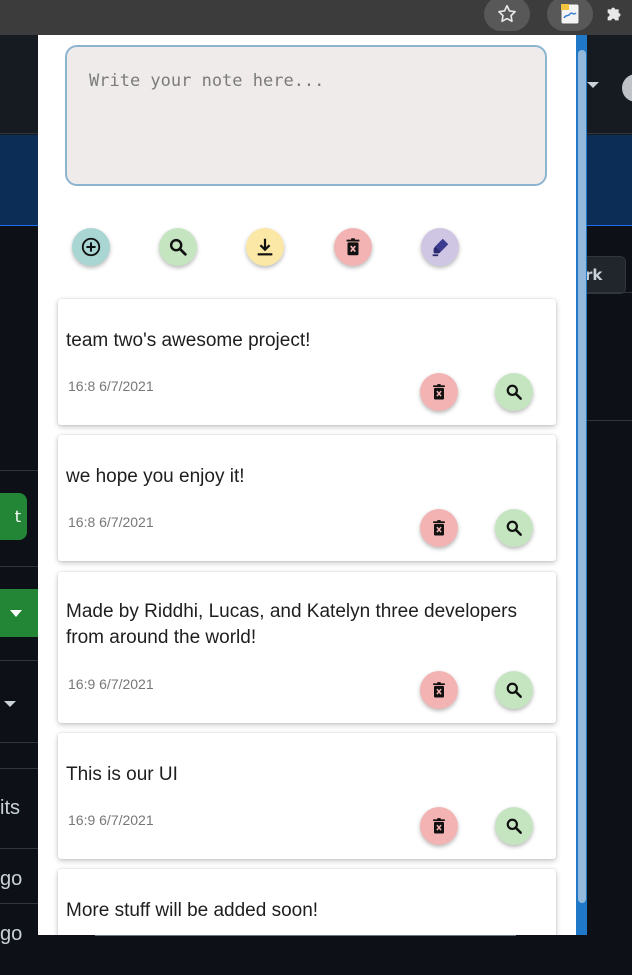 This screenshot has width=632, height=975. I want to click on notes-extension-icon, so click(570, 14).